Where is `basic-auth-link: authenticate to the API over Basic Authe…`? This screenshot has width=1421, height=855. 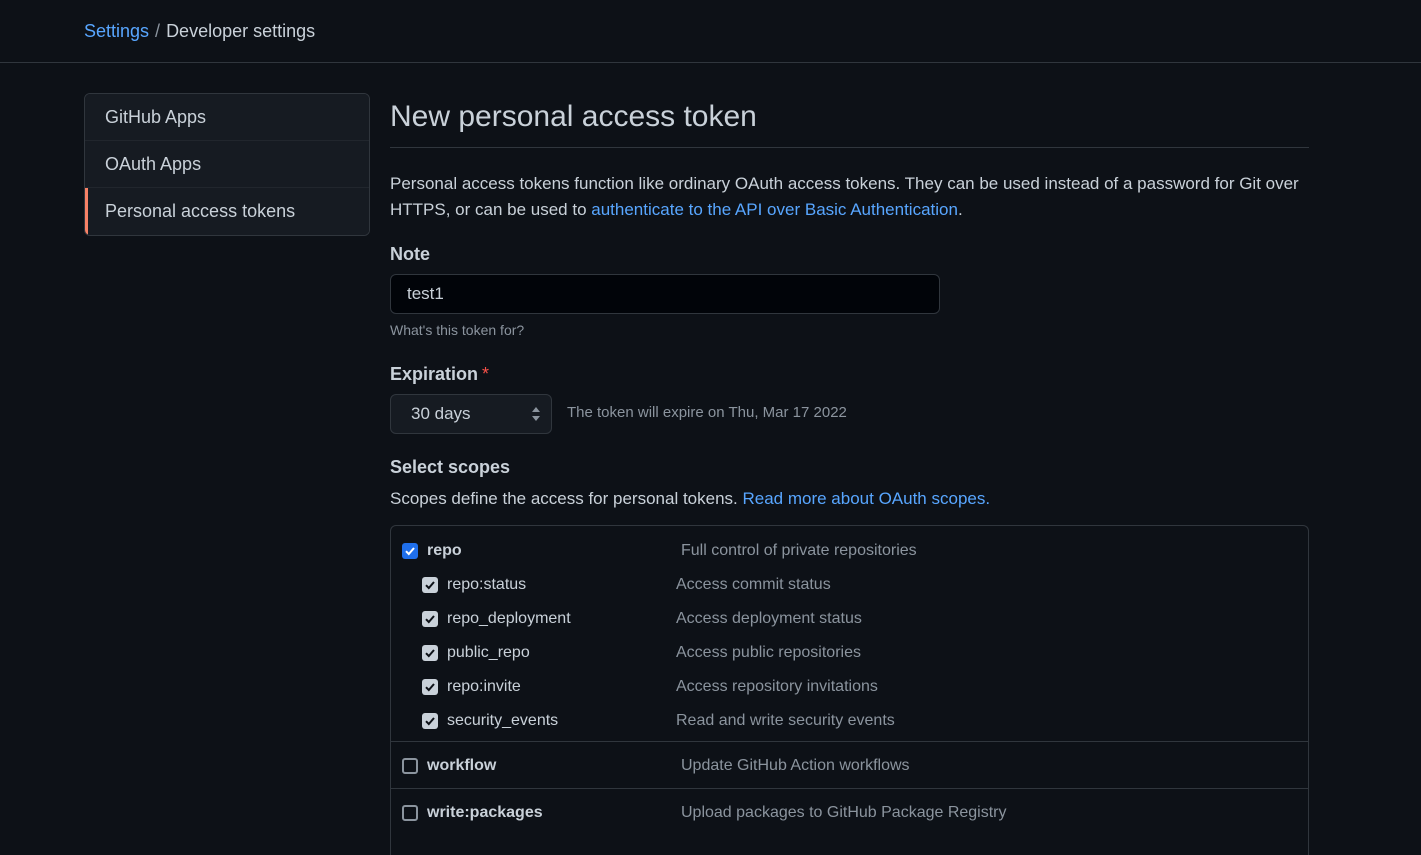
basic-auth-link: authenticate to the API over Basic Authe… is located at coordinates (774, 209).